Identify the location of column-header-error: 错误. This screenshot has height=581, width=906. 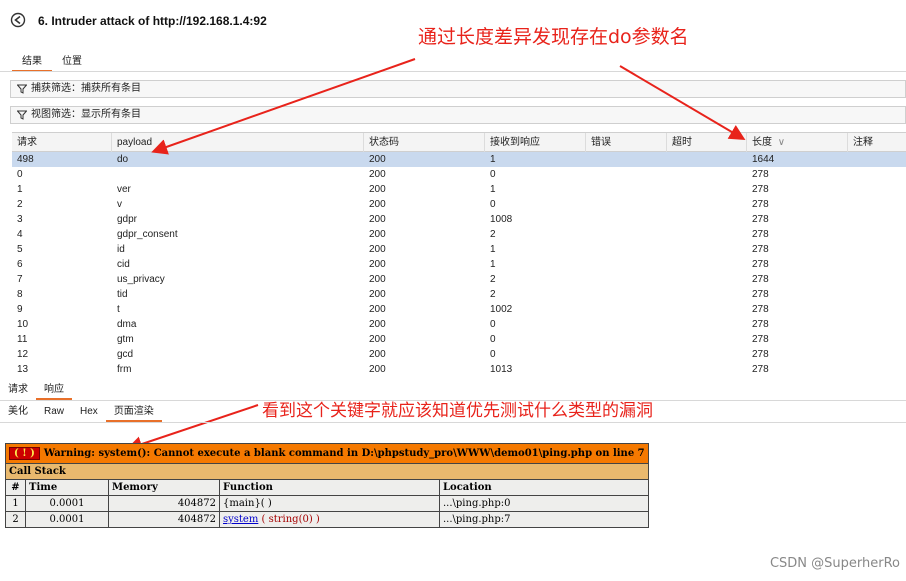
(626, 142).